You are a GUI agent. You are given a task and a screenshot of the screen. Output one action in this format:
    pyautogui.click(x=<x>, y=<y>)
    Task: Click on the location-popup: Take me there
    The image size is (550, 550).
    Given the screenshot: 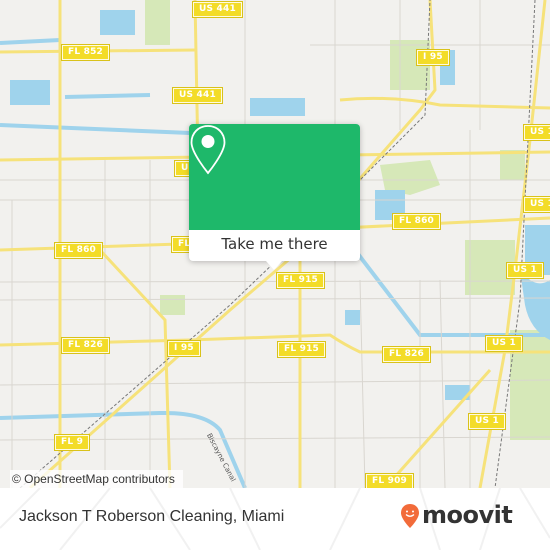 What is the action you would take?
    pyautogui.click(x=274, y=197)
    